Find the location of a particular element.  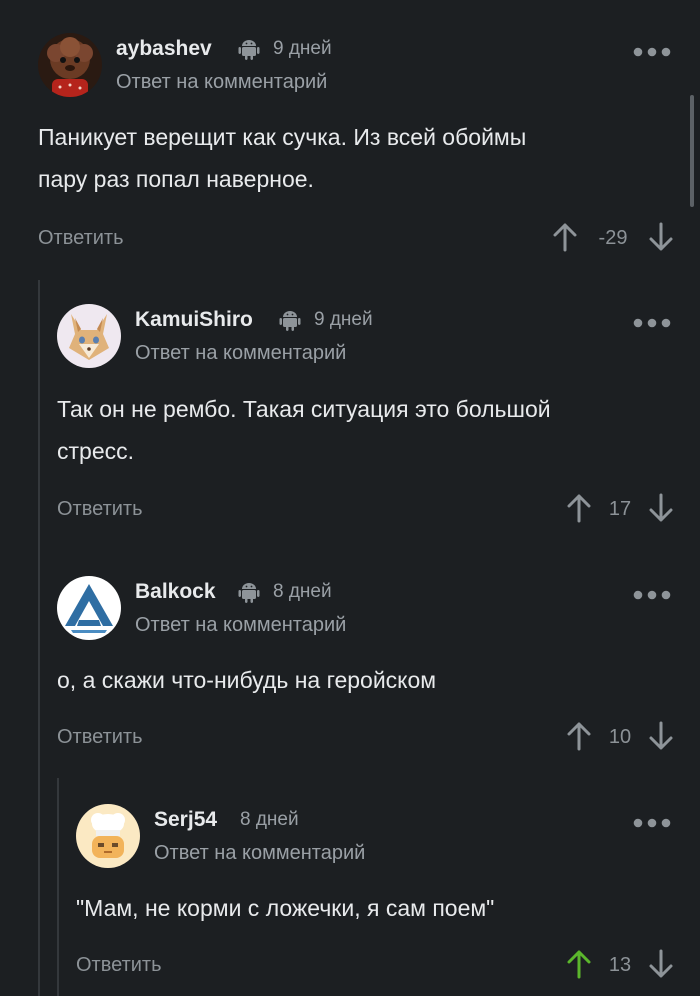

comment-text-line: "Мам, не корми с ложечки, я сам поем" is located at coordinates (285, 908).